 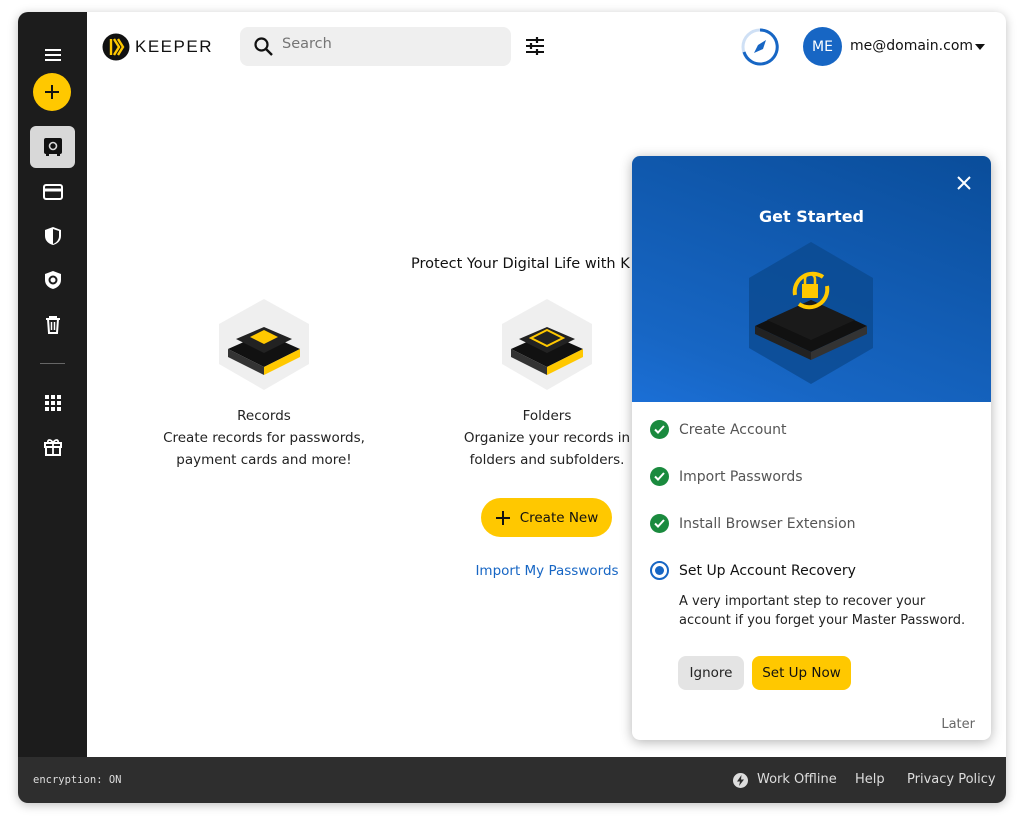 I want to click on sidebar, so click(x=52, y=384).